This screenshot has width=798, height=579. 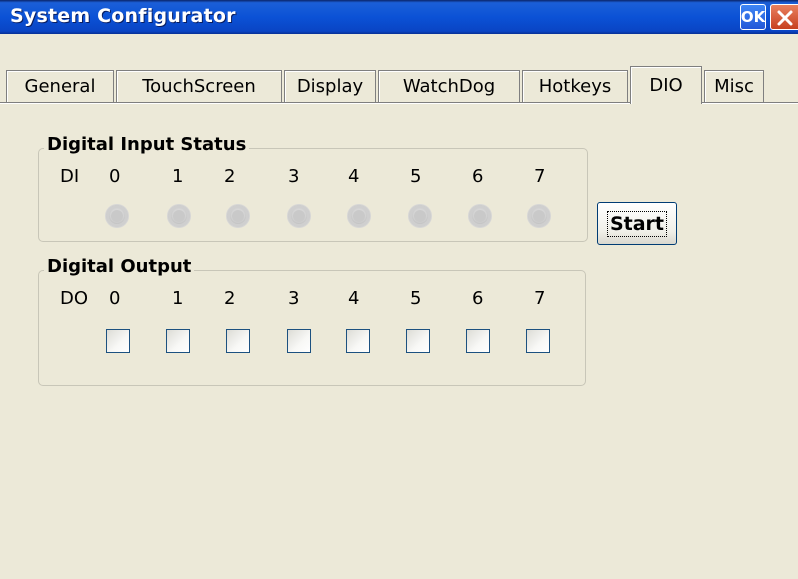 I want to click on do-channel-label: 7, so click(x=540, y=298).